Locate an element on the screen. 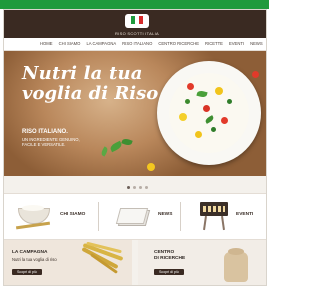  feature-row: CHI SIAMO NEWS EVENTI is located at coordinates (135, 216).